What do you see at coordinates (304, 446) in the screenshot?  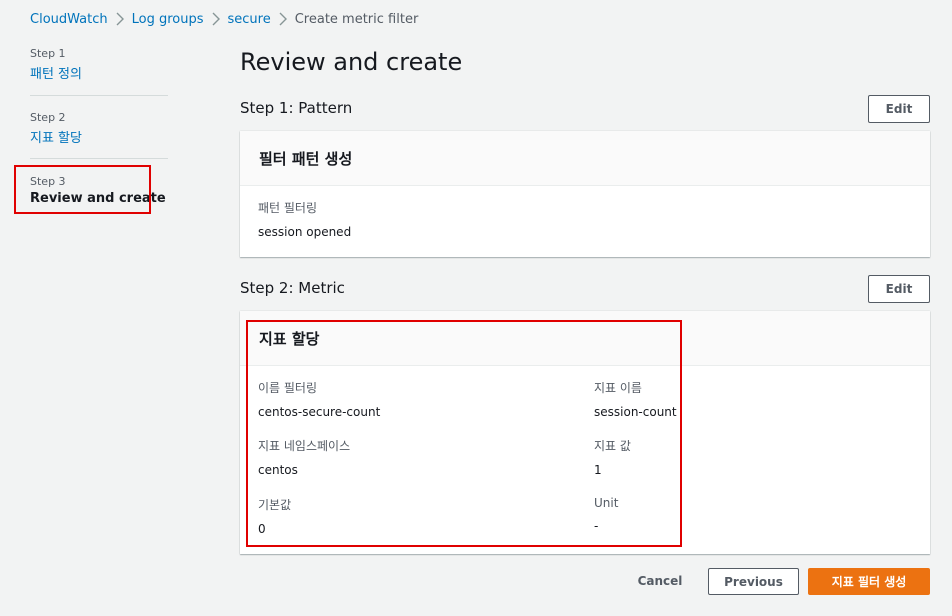 I see `field-label: 지표 네임스페이스` at bounding box center [304, 446].